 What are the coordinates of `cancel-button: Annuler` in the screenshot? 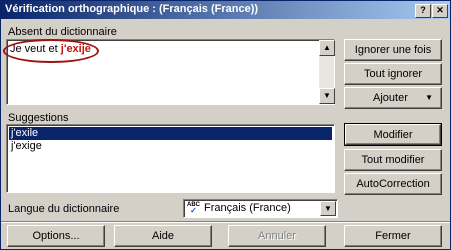 It's located at (277, 236).